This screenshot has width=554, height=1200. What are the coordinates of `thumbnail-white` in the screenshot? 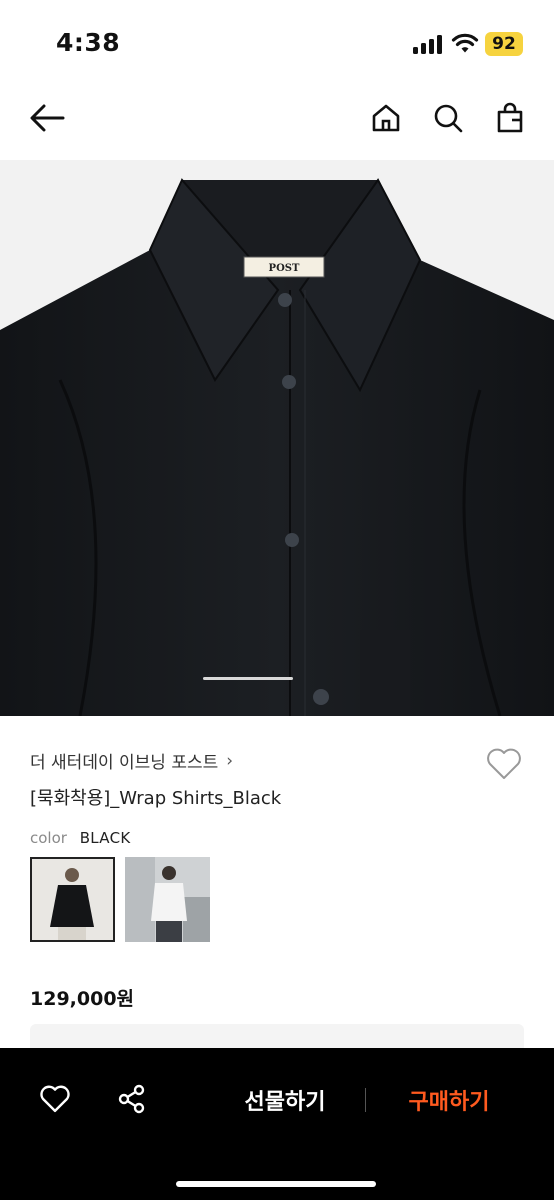 It's located at (167, 899).